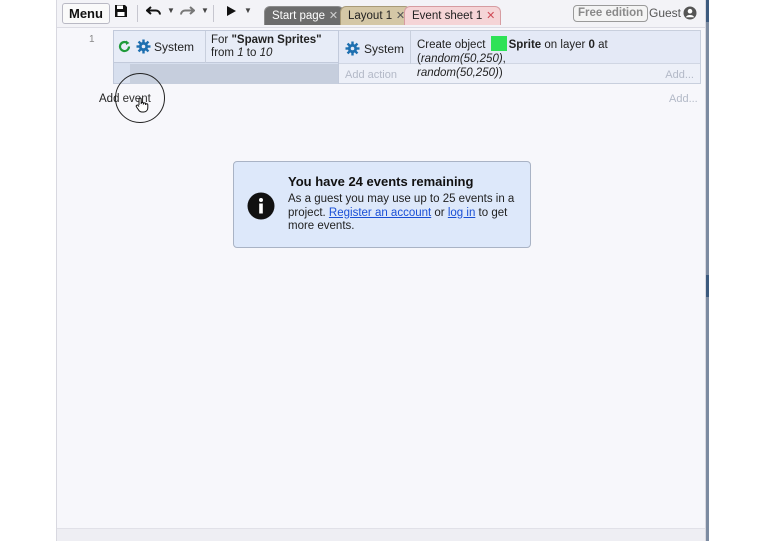  What do you see at coordinates (380, 213) in the screenshot?
I see `register-account-link: Register an account` at bounding box center [380, 213].